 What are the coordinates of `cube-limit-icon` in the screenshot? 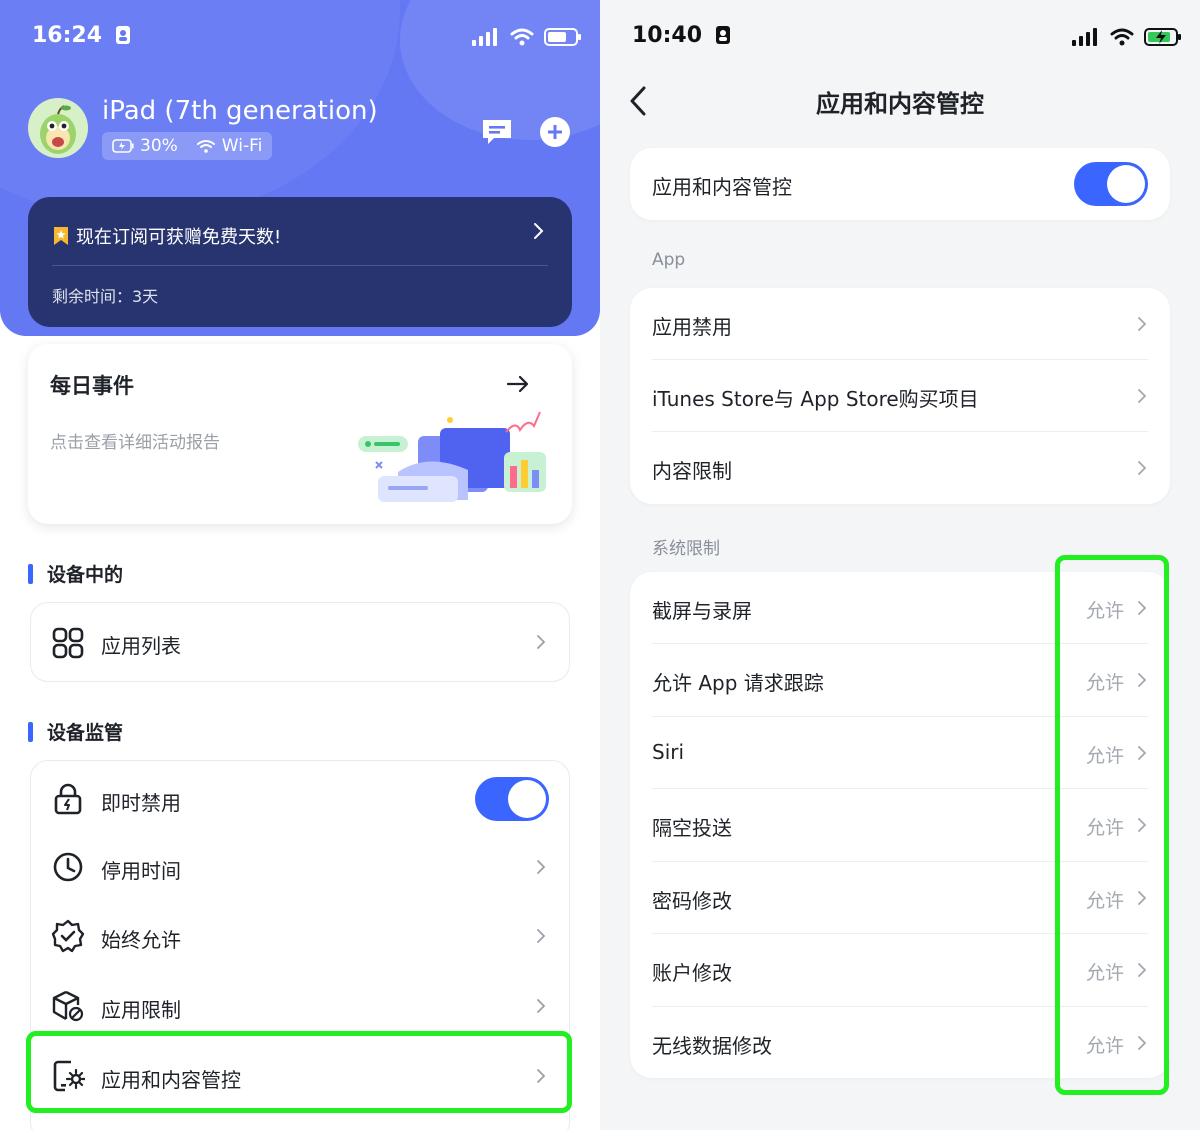 It's located at (68, 1006).